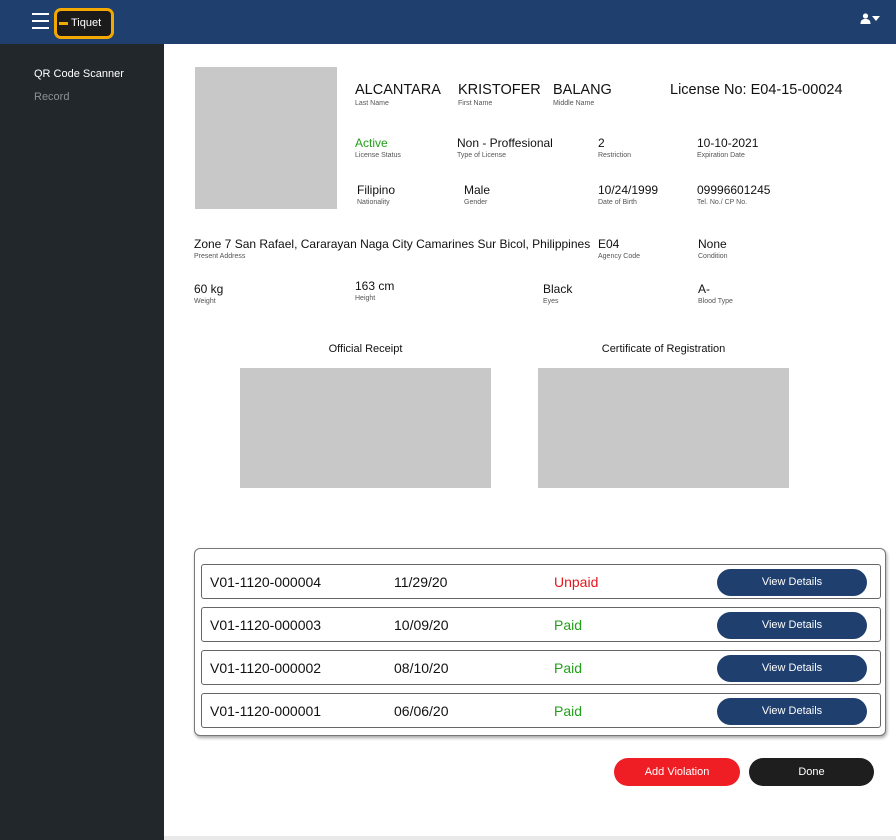  I want to click on weight-field: 60 kg Weight, so click(208, 293).